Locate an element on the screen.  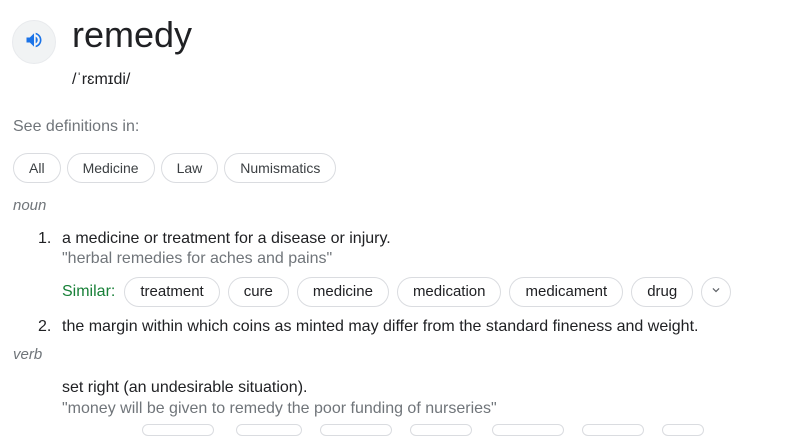
part-of-speech-noun: noun is located at coordinates (30, 205).